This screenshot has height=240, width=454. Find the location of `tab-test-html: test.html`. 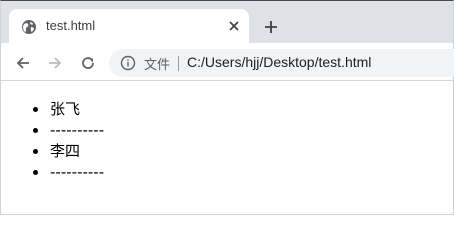

tab-test-html: test.html is located at coordinates (129, 26).